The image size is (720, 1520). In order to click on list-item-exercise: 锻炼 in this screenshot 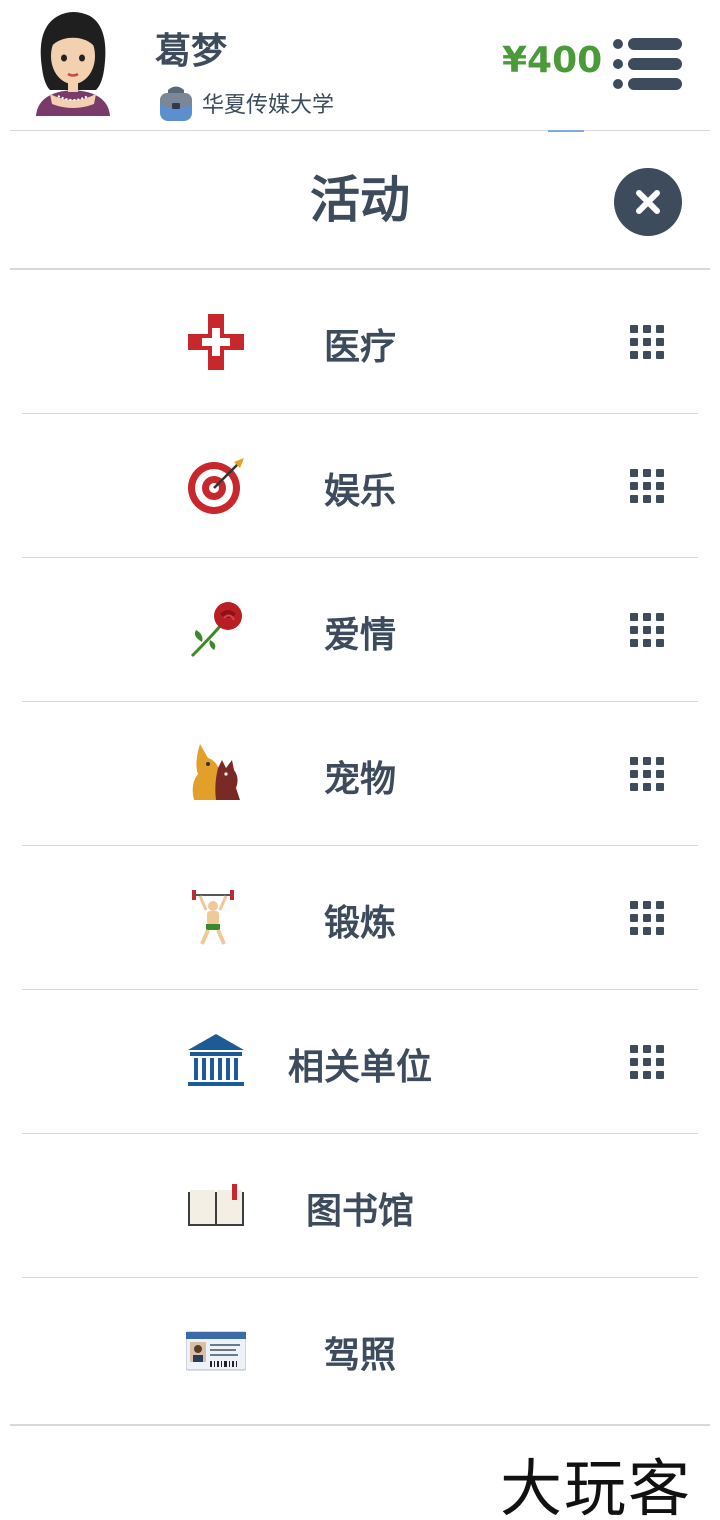, I will do `click(360, 918)`.